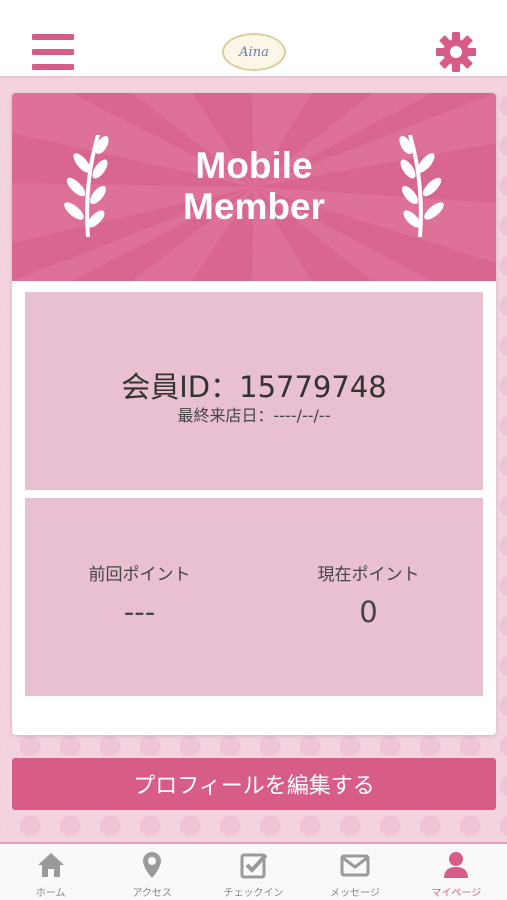 This screenshot has width=507, height=900. Describe the element at coordinates (368, 594) in the screenshot. I see `current-points: 現在ポイント 0` at that location.